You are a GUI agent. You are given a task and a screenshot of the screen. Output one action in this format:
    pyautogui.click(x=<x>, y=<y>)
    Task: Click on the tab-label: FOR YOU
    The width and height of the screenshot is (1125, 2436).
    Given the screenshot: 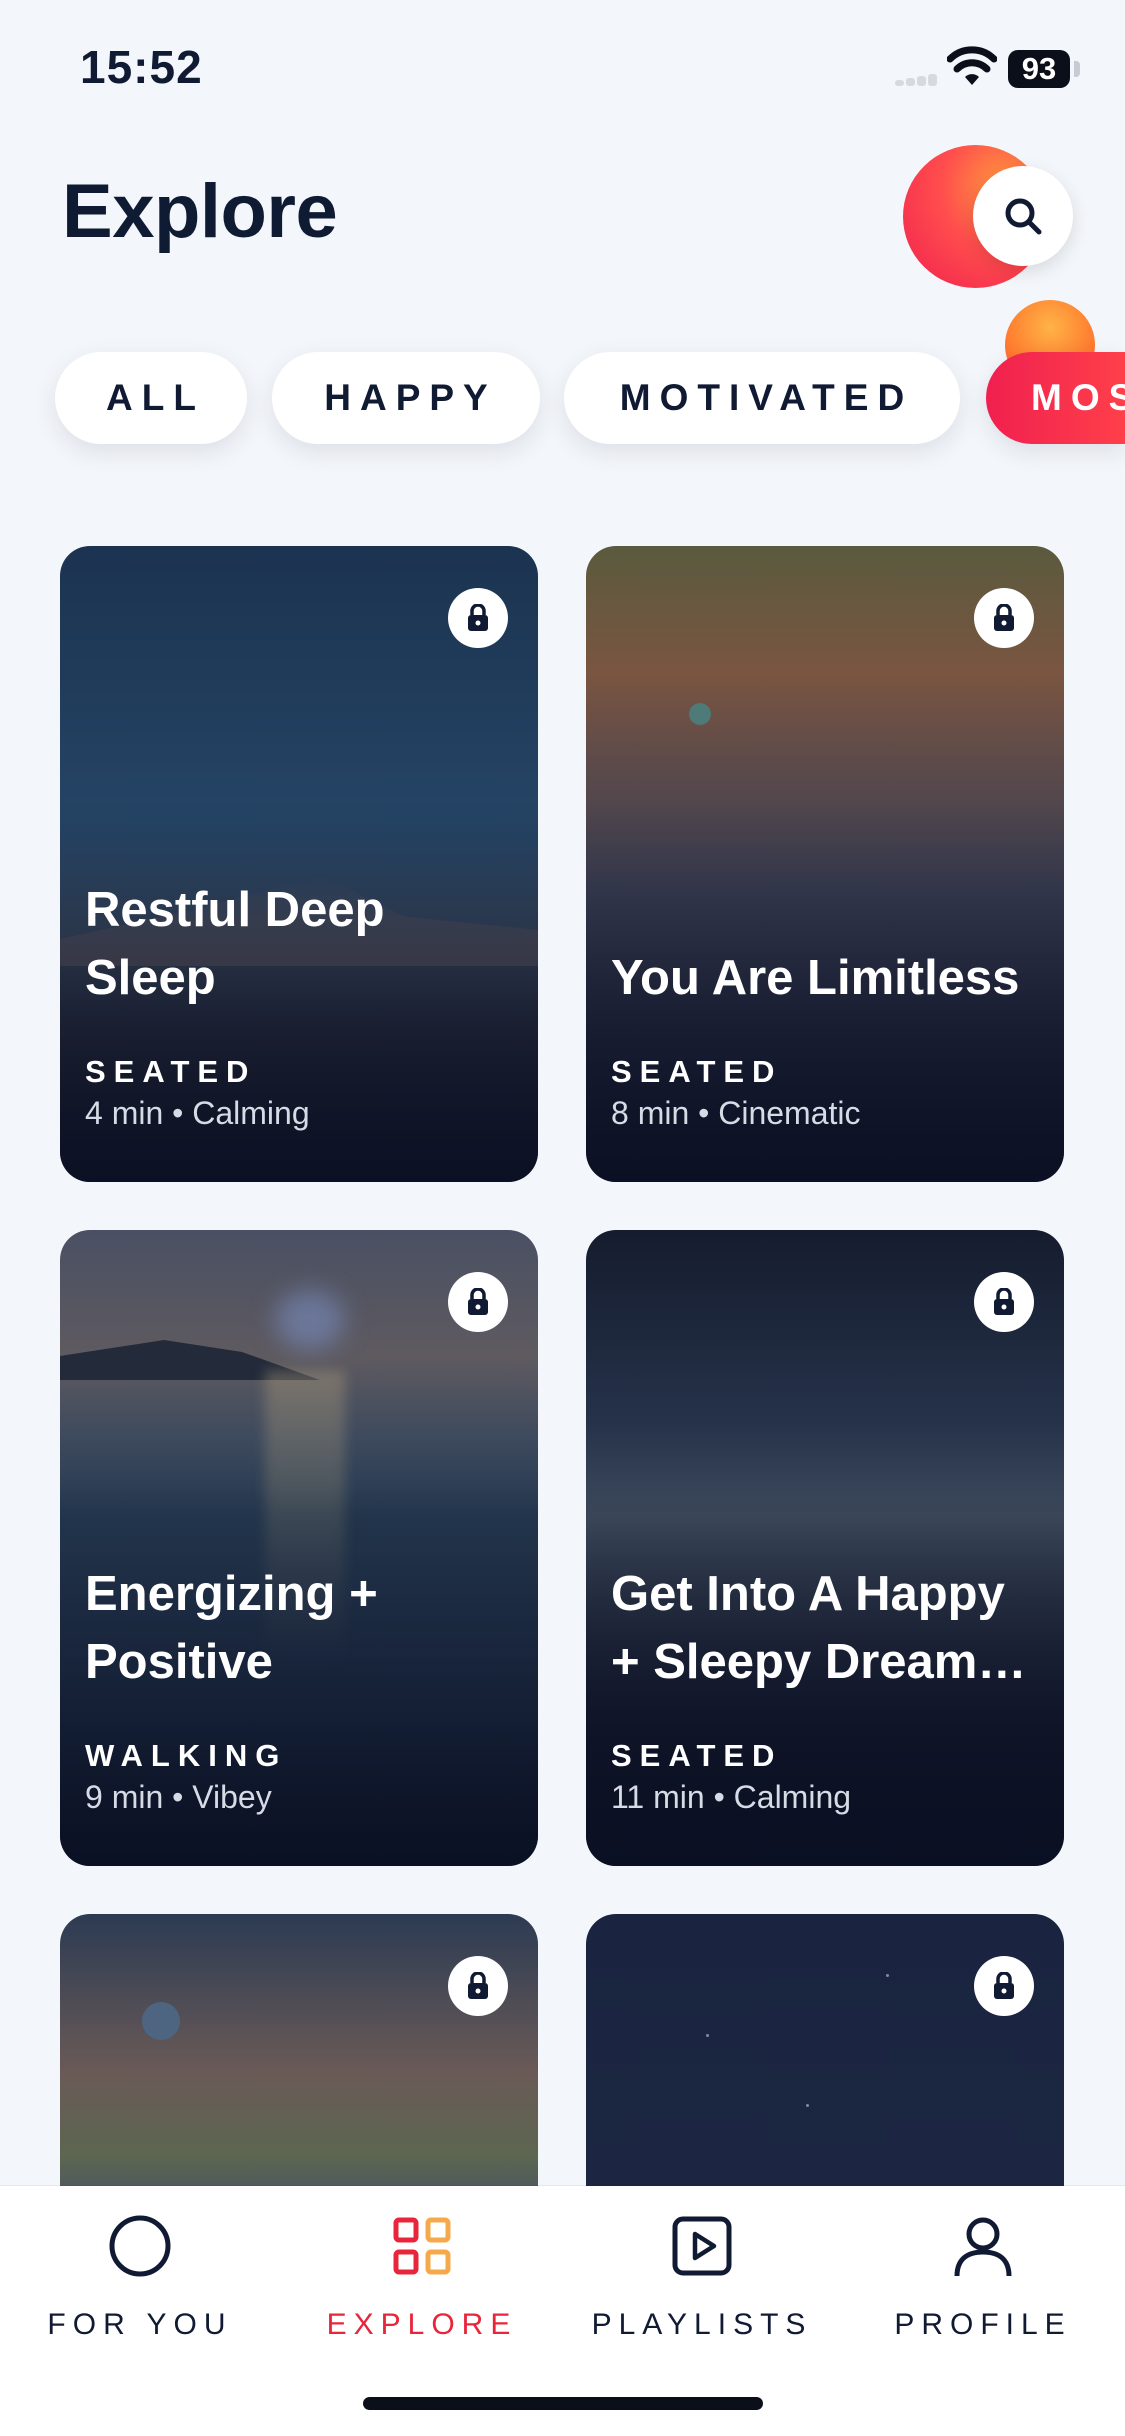 What is the action you would take?
    pyautogui.click(x=140, y=2324)
    